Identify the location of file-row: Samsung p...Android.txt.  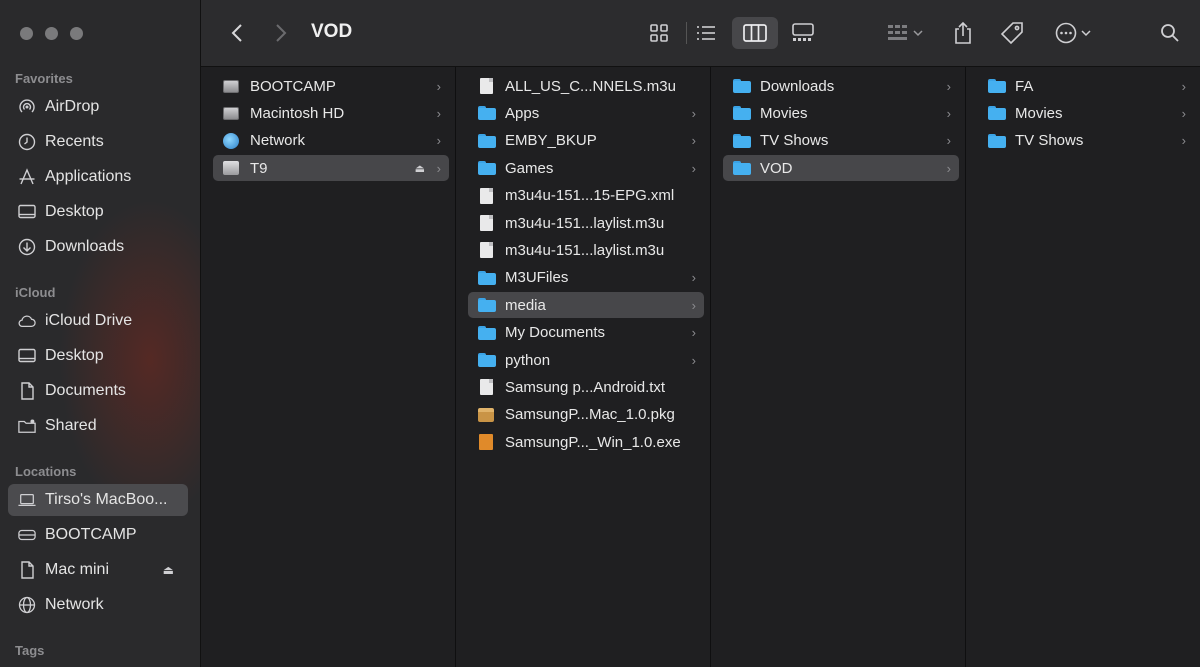
(586, 387).